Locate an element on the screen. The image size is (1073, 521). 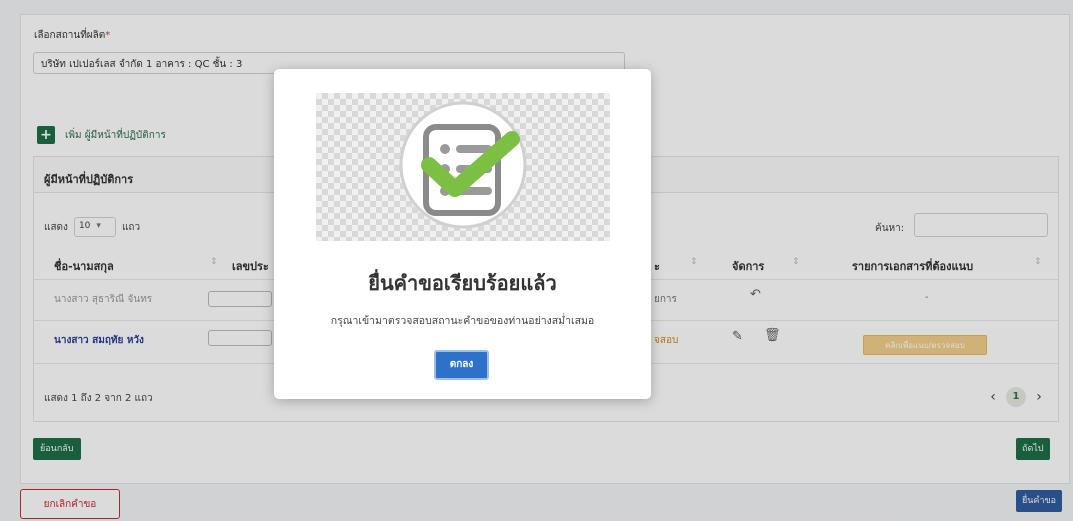
success-illustration is located at coordinates (463, 167).